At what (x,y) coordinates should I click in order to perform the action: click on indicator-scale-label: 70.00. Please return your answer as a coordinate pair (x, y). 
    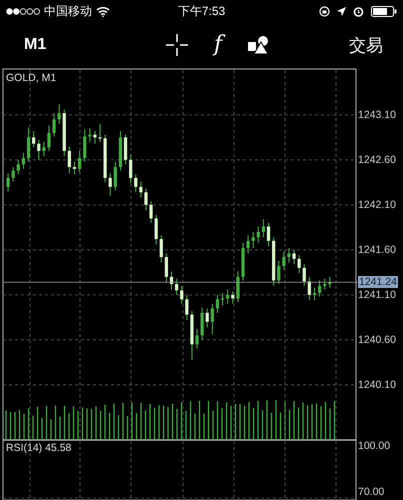
    Looking at the image, I should click on (371, 492).